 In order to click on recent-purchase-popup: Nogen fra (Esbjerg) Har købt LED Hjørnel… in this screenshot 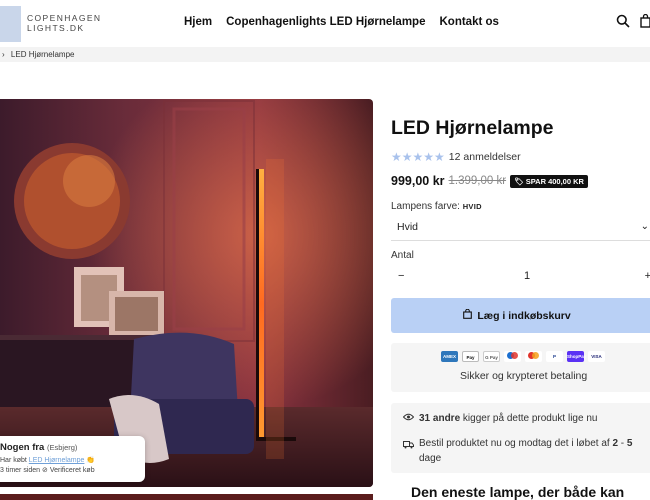, I will do `click(72, 459)`.